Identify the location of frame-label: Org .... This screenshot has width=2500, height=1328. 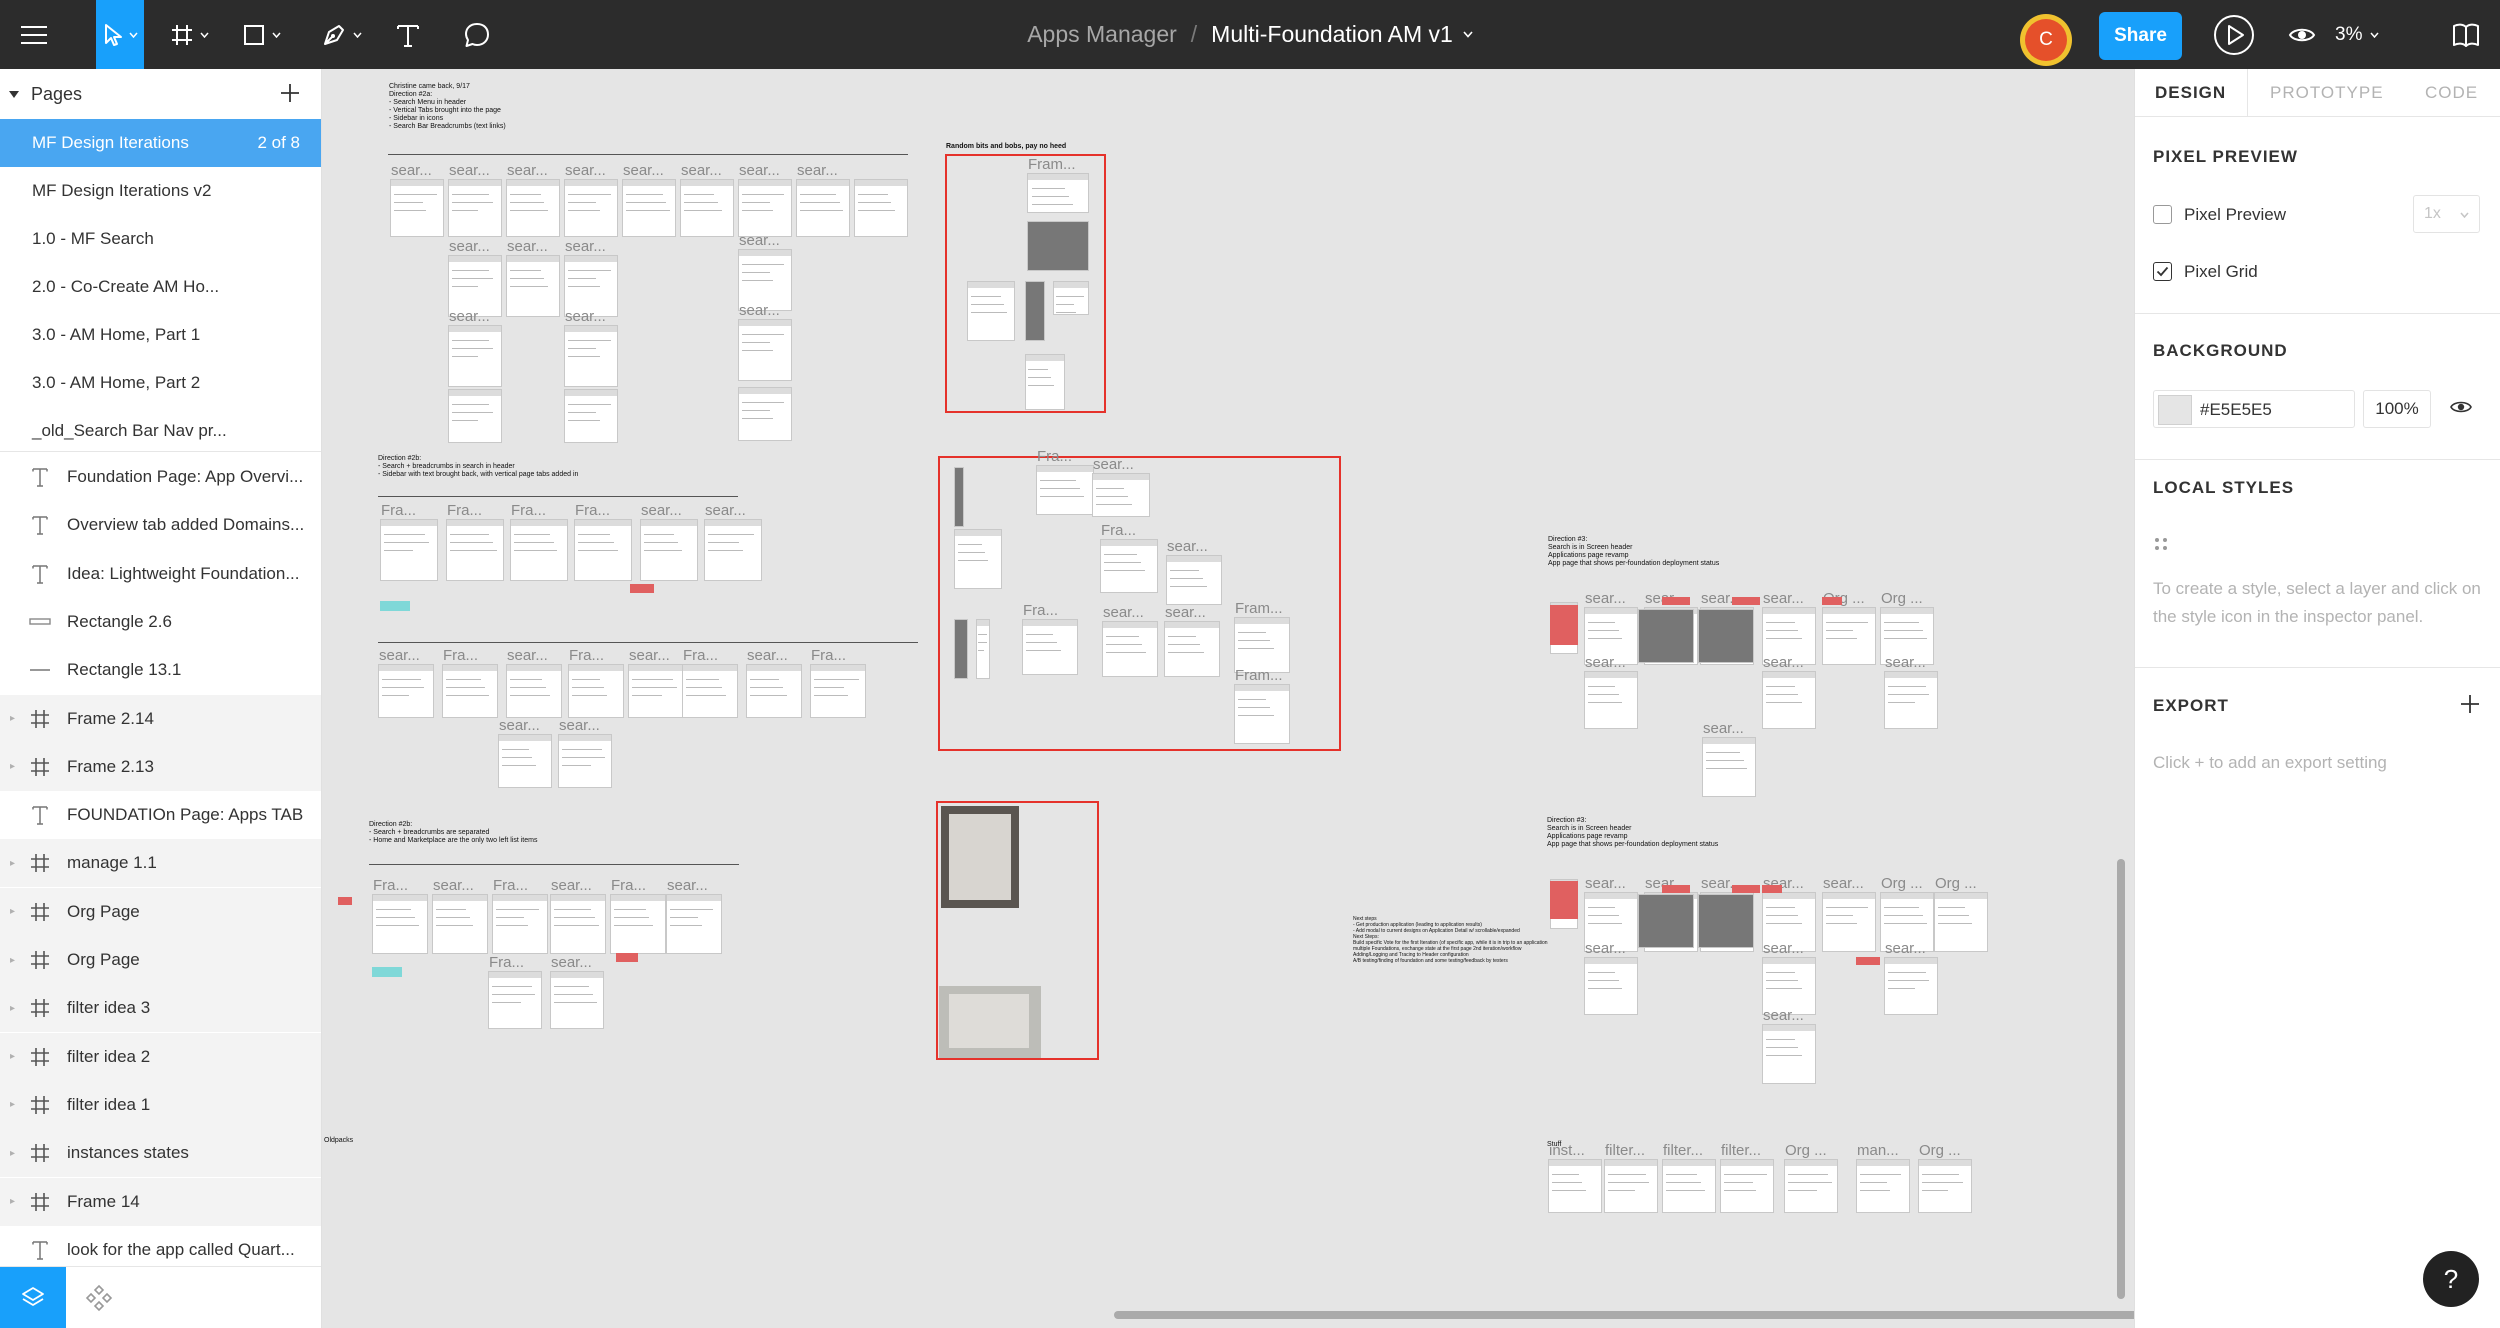
(1902, 883).